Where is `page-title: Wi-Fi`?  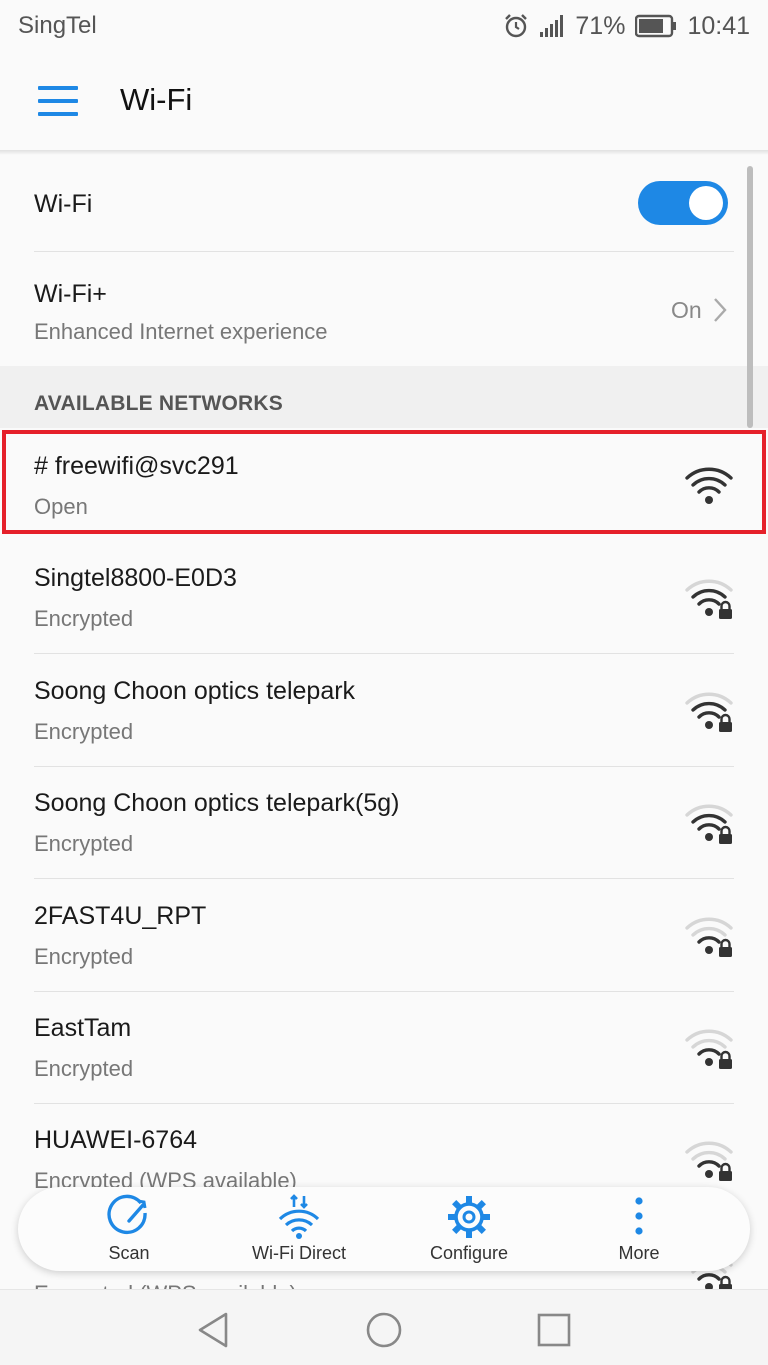
page-title: Wi-Fi is located at coordinates (156, 99).